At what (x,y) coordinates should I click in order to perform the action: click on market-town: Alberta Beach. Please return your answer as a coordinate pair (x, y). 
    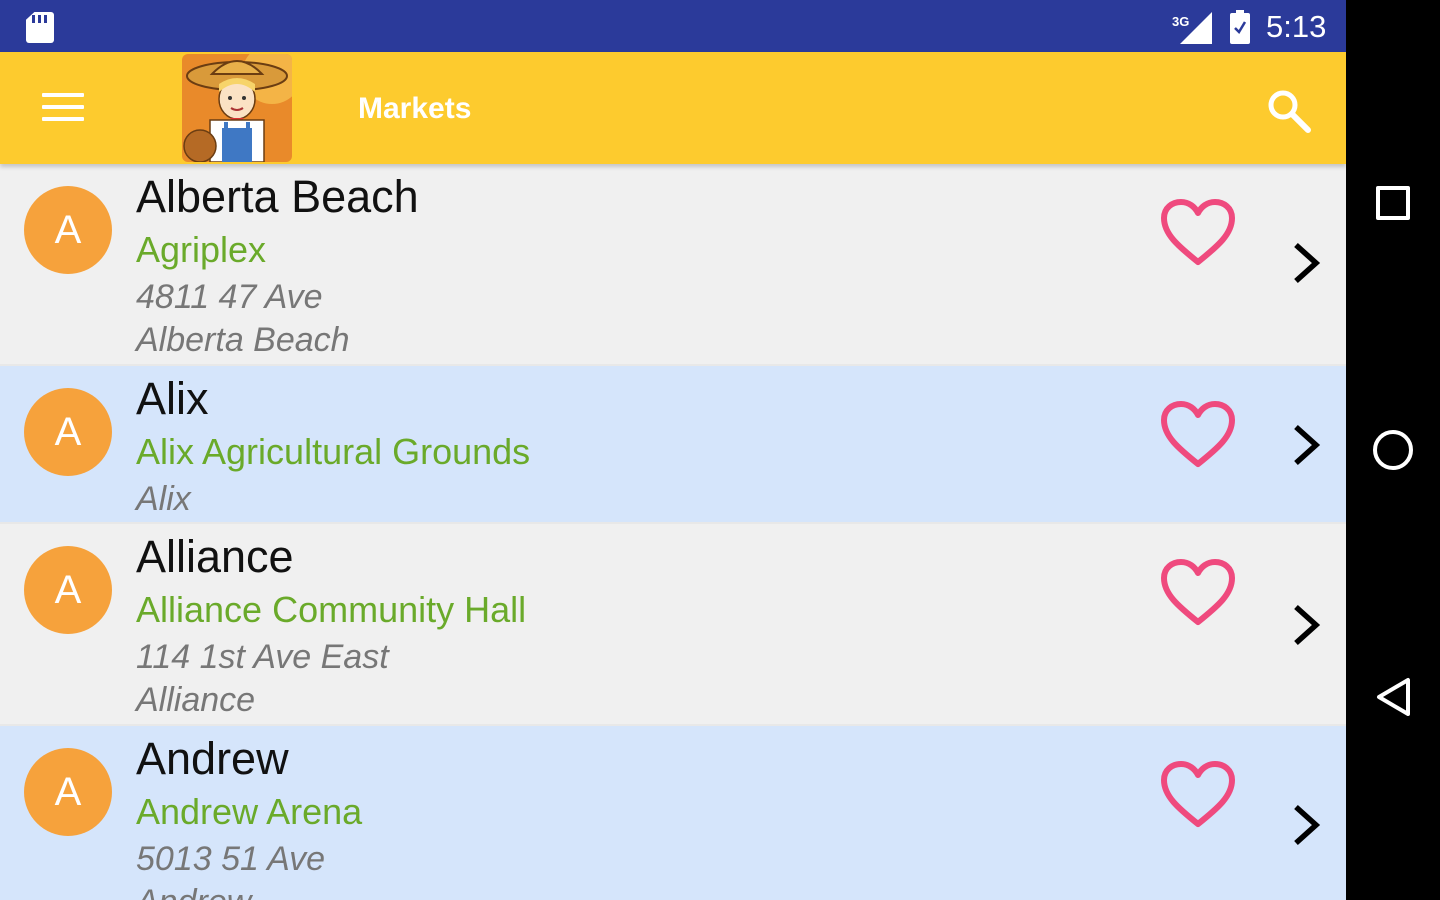
    Looking at the image, I should click on (243, 340).